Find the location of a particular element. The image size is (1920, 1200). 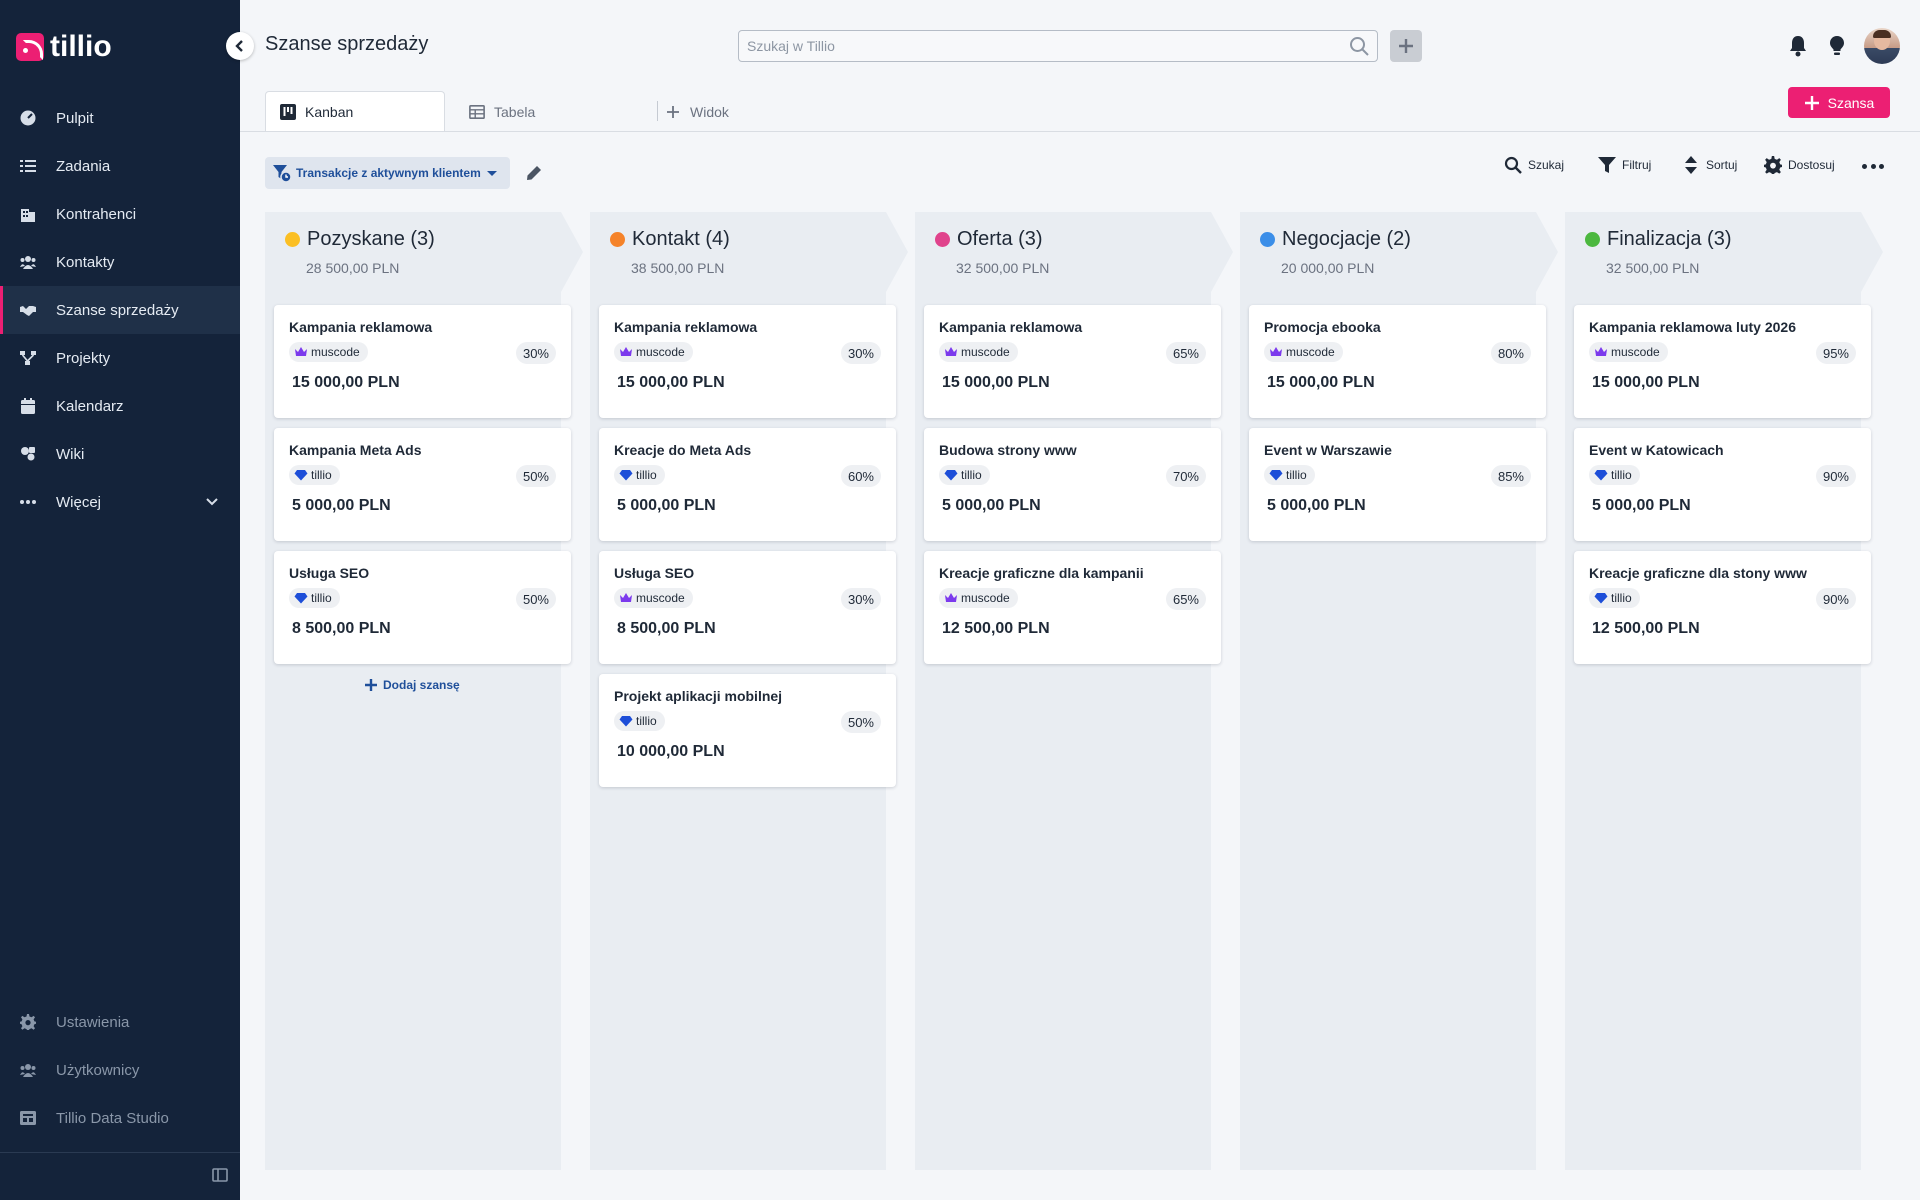

deal-amount: 15 000,00 PLN is located at coordinates (346, 382).